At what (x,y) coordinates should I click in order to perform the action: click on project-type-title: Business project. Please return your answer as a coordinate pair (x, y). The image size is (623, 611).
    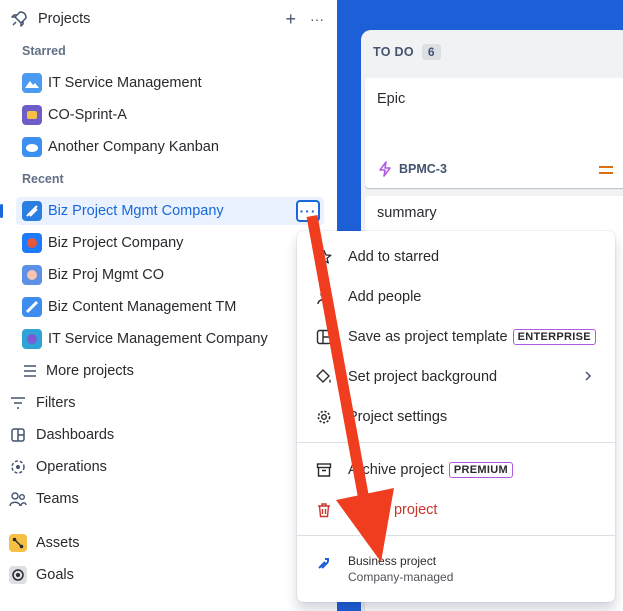
    Looking at the image, I should click on (392, 561).